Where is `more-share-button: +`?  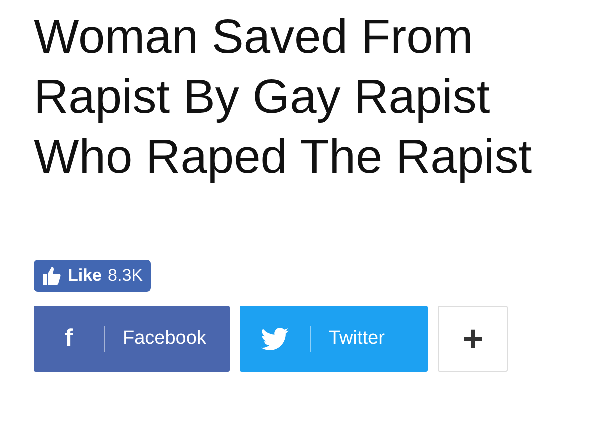 more-share-button: + is located at coordinates (473, 339).